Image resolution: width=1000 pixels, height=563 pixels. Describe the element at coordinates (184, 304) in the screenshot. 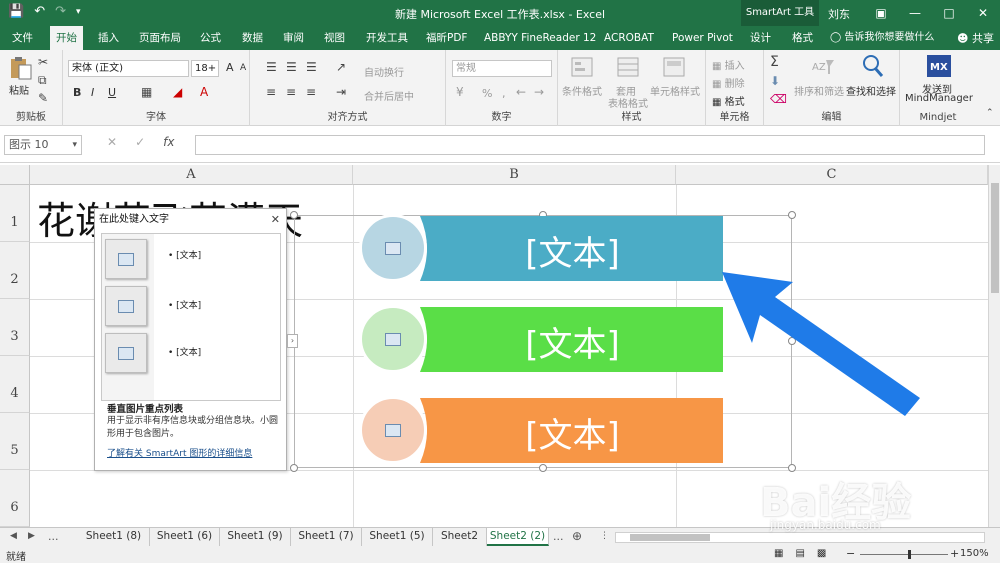

I see `bullet-item-2: • [文本]` at that location.